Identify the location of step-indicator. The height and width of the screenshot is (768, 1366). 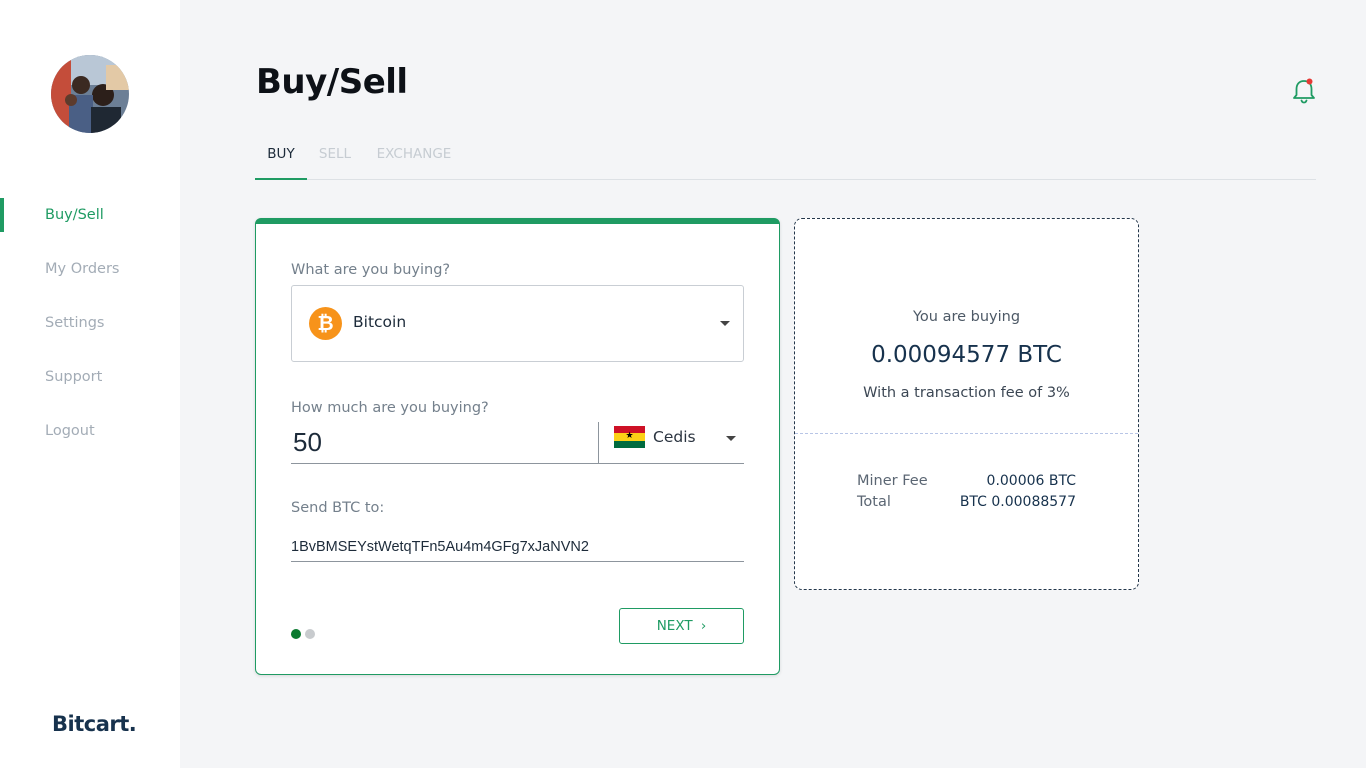
(305, 633).